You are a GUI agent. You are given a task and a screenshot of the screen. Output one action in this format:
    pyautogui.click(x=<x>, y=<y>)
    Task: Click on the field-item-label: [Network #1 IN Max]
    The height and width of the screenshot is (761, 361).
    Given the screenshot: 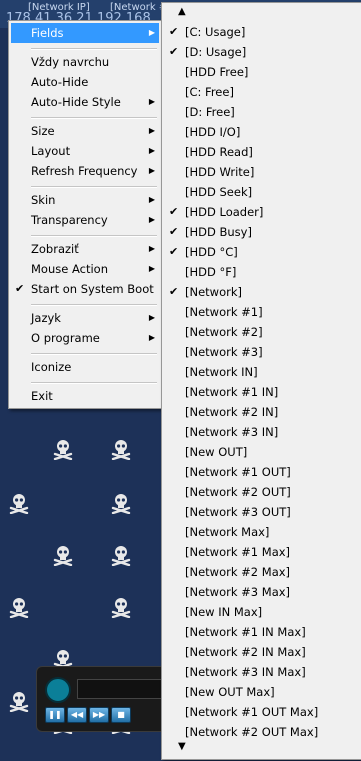 What is the action you would take?
    pyautogui.click(x=245, y=632)
    